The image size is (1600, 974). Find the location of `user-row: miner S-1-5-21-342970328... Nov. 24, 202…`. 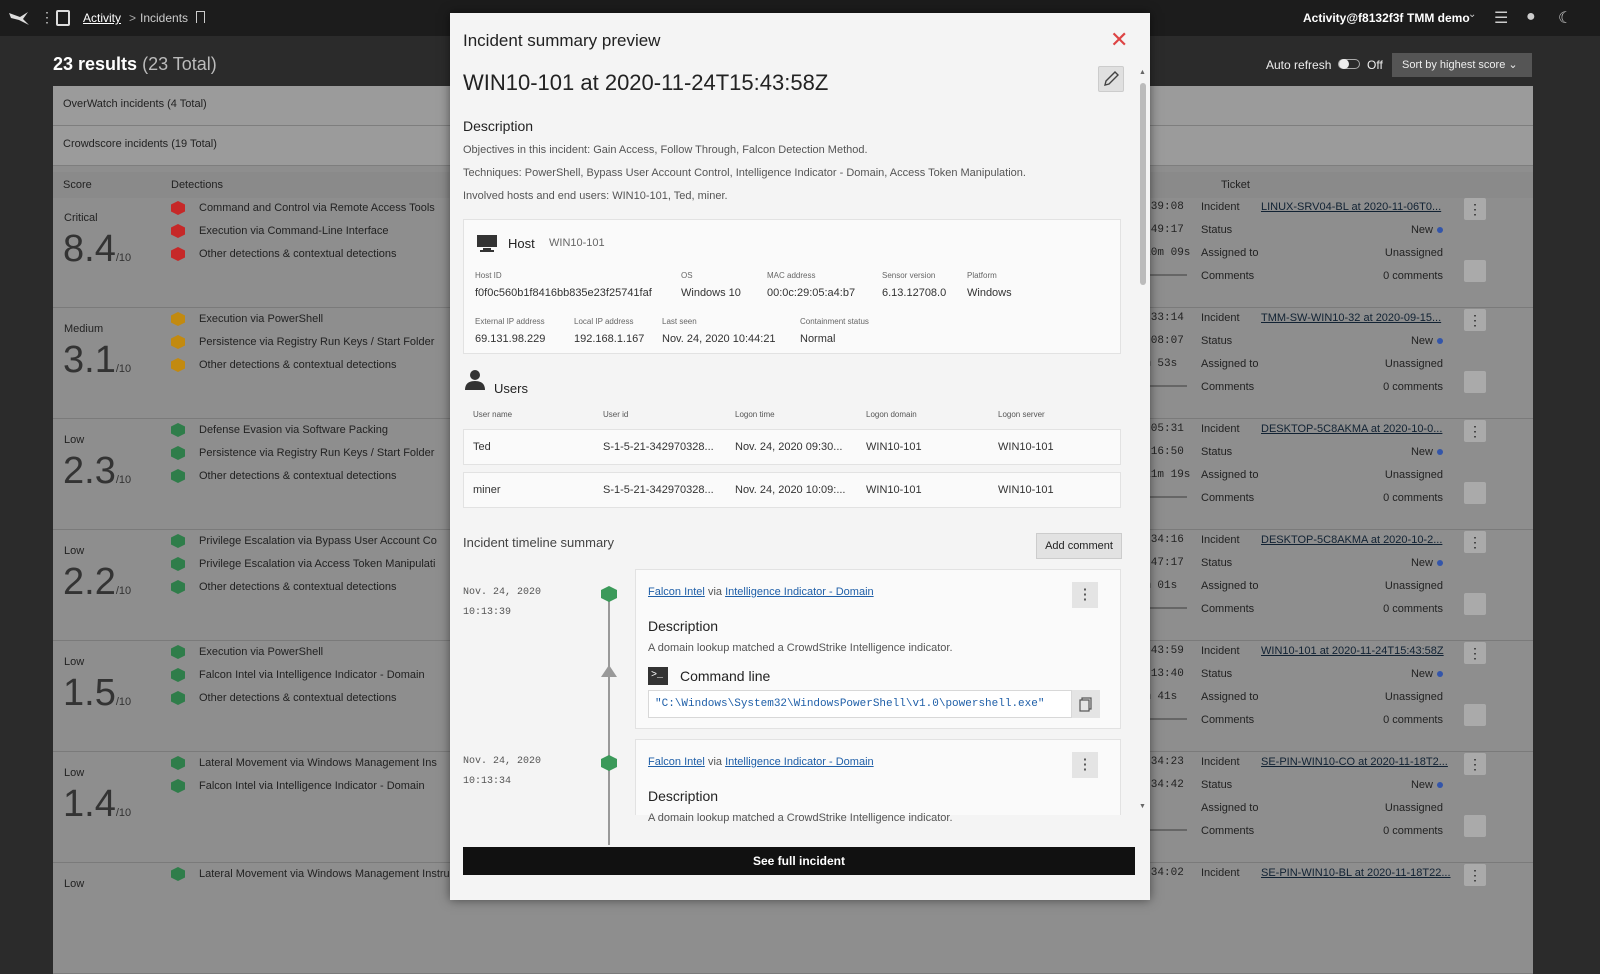

user-row: miner S-1-5-21-342970328... Nov. 24, 202… is located at coordinates (792, 490).